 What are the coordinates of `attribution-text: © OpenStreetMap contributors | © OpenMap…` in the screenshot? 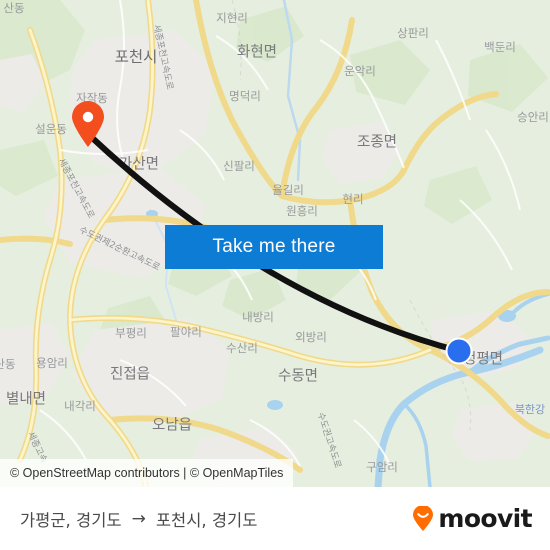 It's located at (147, 473).